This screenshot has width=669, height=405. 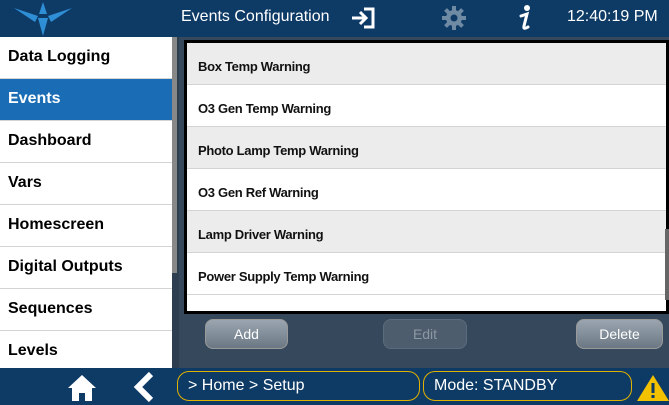 I want to click on list-item: Photo Lamp Temp Warning, so click(x=426, y=148).